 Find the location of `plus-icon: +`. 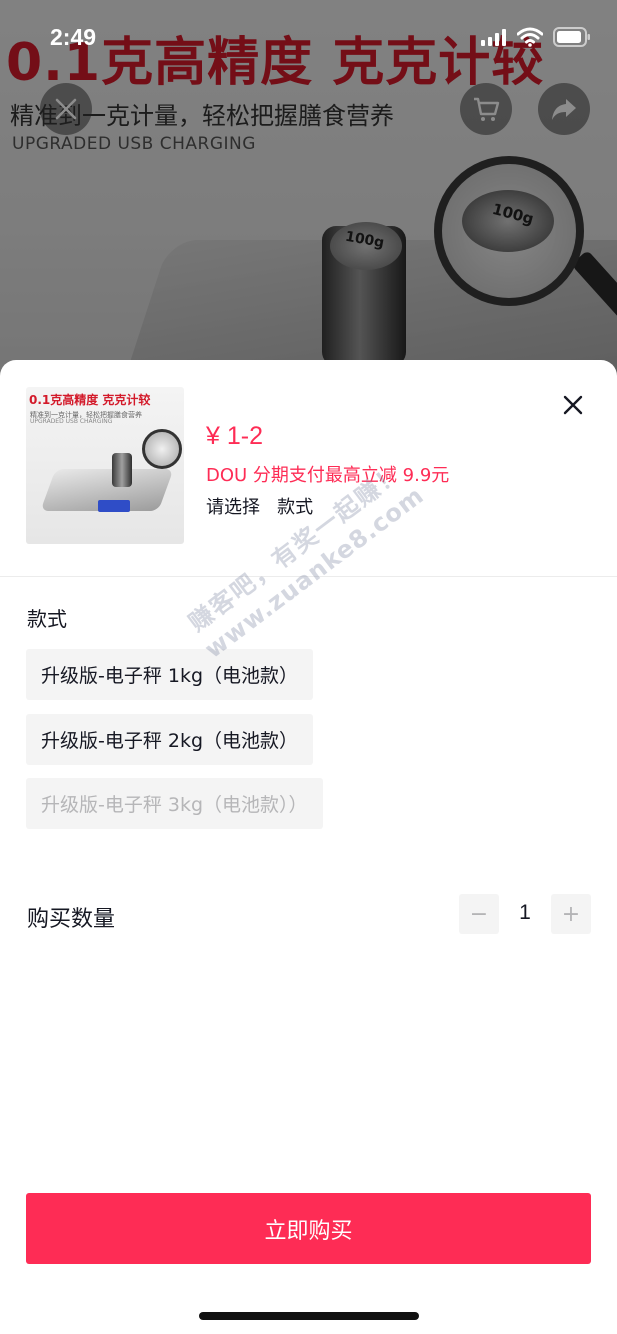

plus-icon: + is located at coordinates (571, 914).